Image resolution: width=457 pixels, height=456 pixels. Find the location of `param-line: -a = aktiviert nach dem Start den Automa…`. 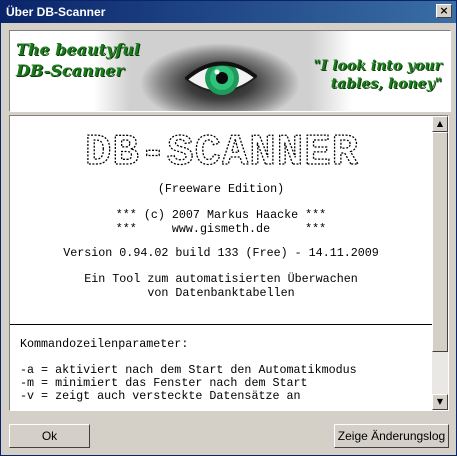

param-line: -a = aktiviert nach dem Start den Automa… is located at coordinates (188, 370).